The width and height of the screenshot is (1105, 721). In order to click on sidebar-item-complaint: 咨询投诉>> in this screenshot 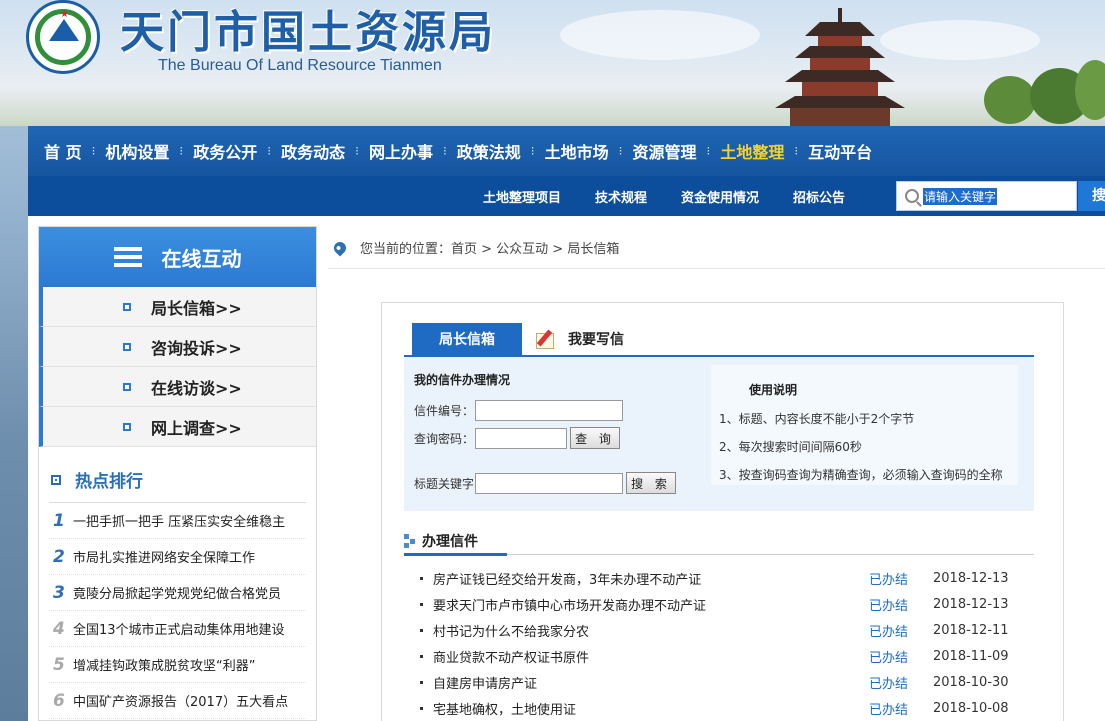, I will do `click(177, 347)`.